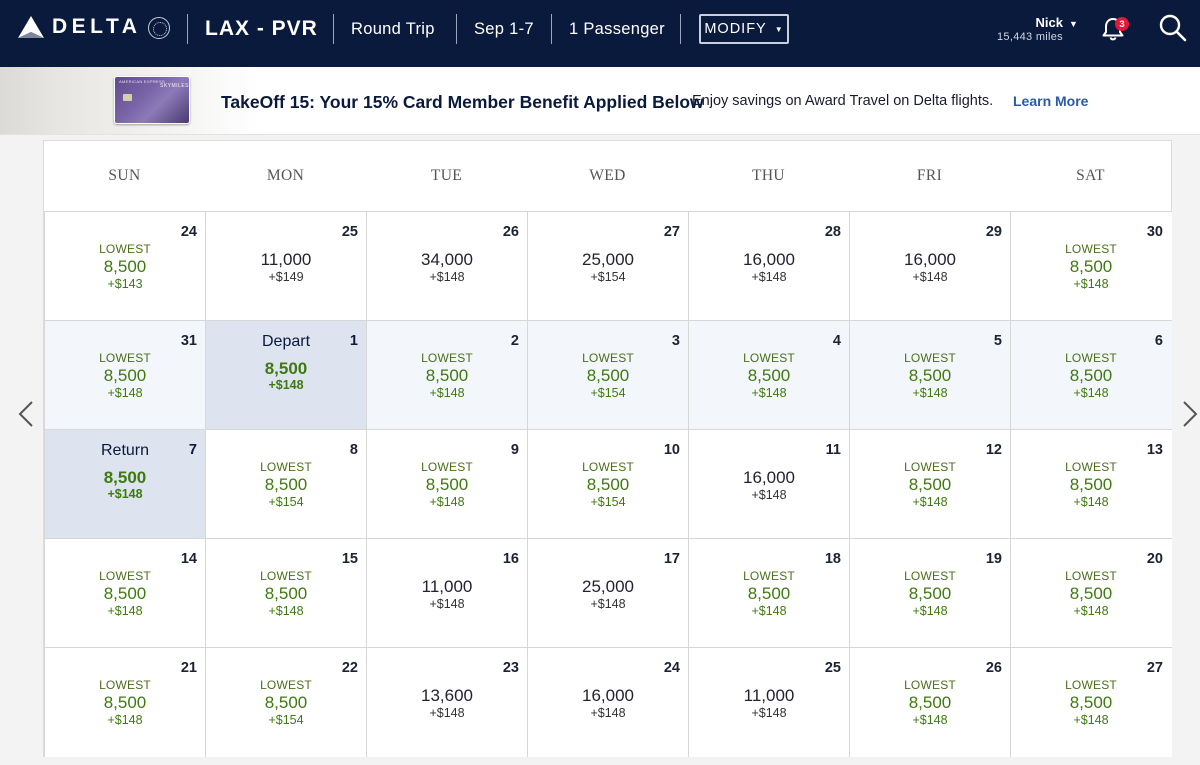 Image resolution: width=1200 pixels, height=765 pixels. I want to click on delta-logo: DELTA, so click(79, 27).